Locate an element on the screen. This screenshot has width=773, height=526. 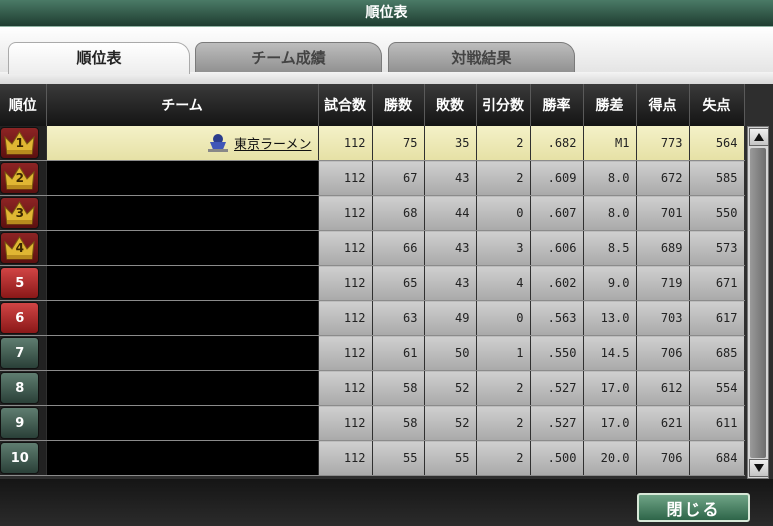
cell-runs-allowed: 671 is located at coordinates (717, 283).